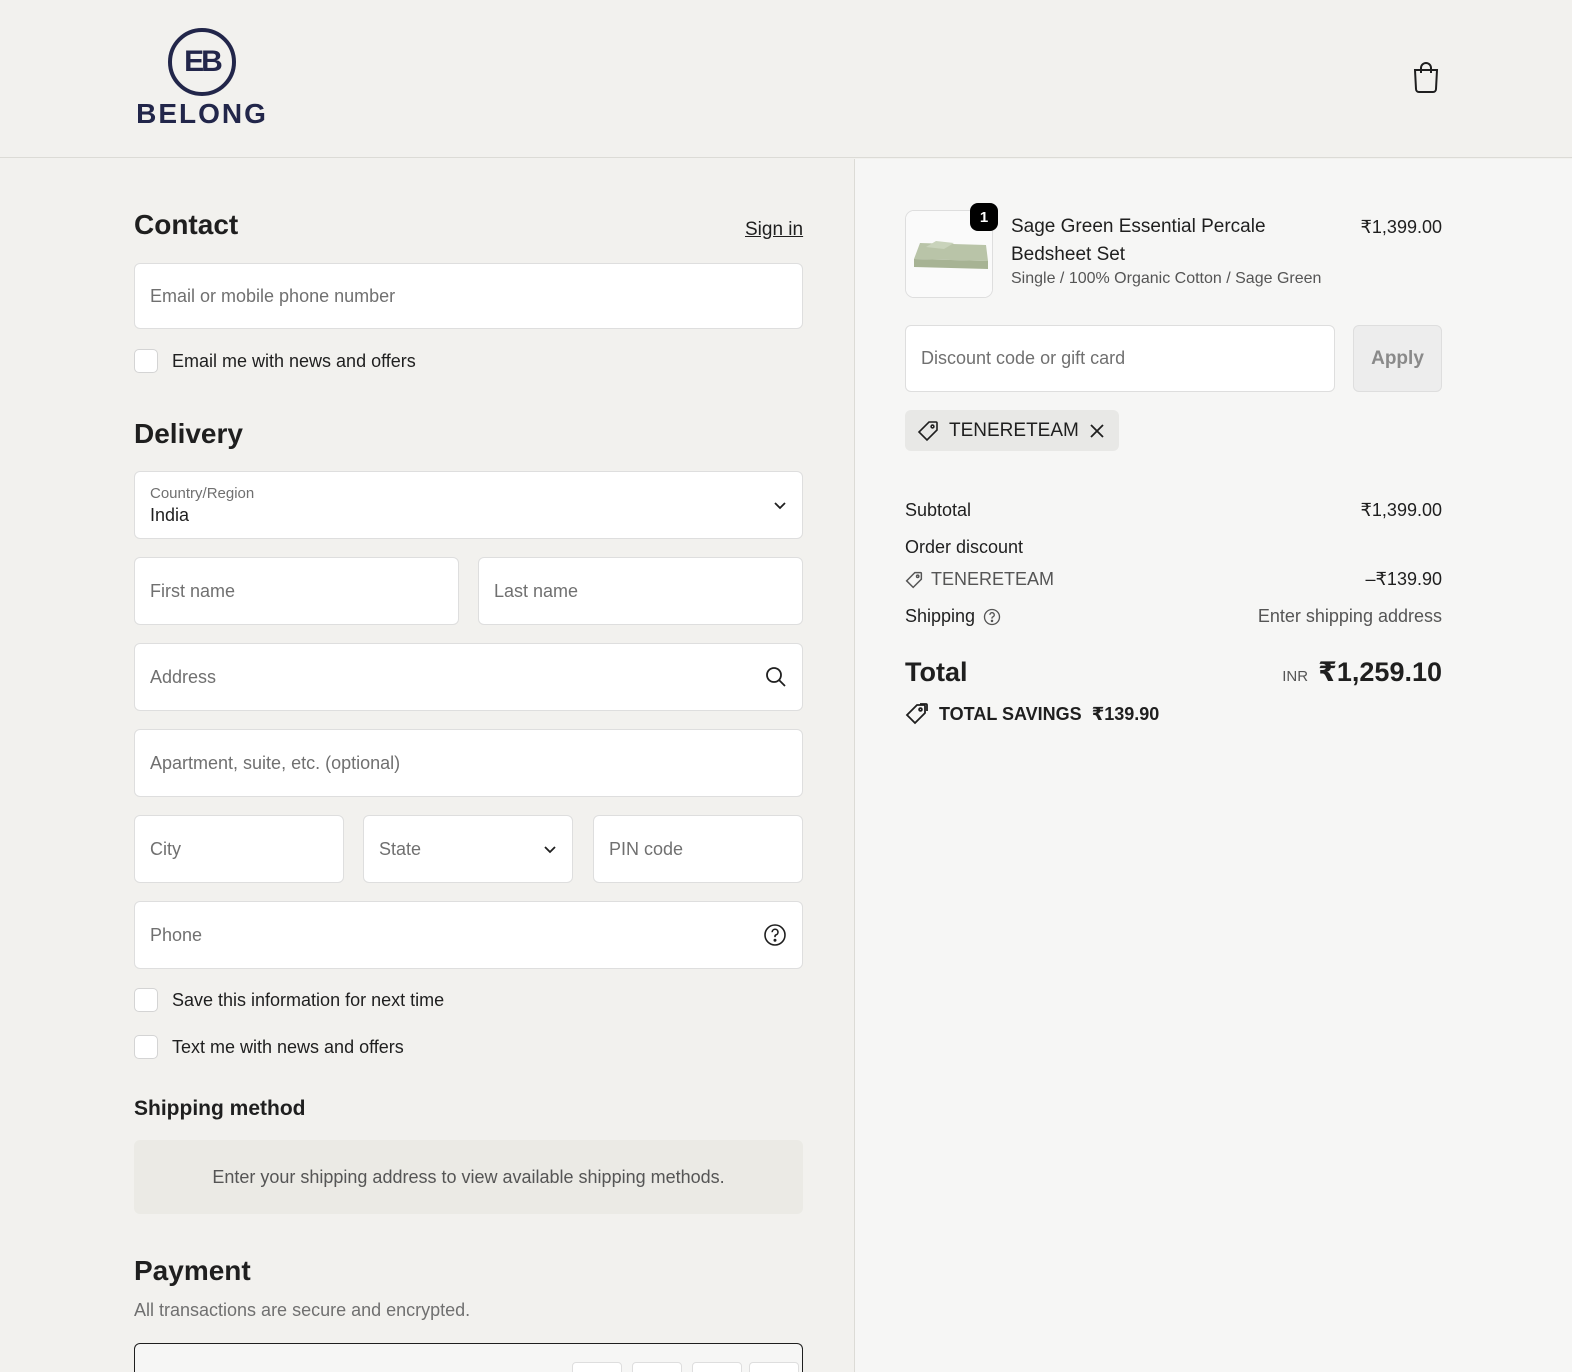 Image resolution: width=1572 pixels, height=1372 pixels. I want to click on email-news-checkbox: Email me with news and offers, so click(275, 361).